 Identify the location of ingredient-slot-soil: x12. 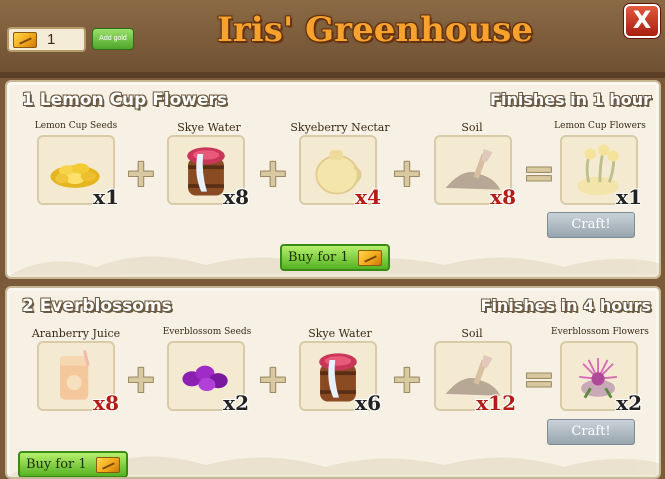
(475, 378).